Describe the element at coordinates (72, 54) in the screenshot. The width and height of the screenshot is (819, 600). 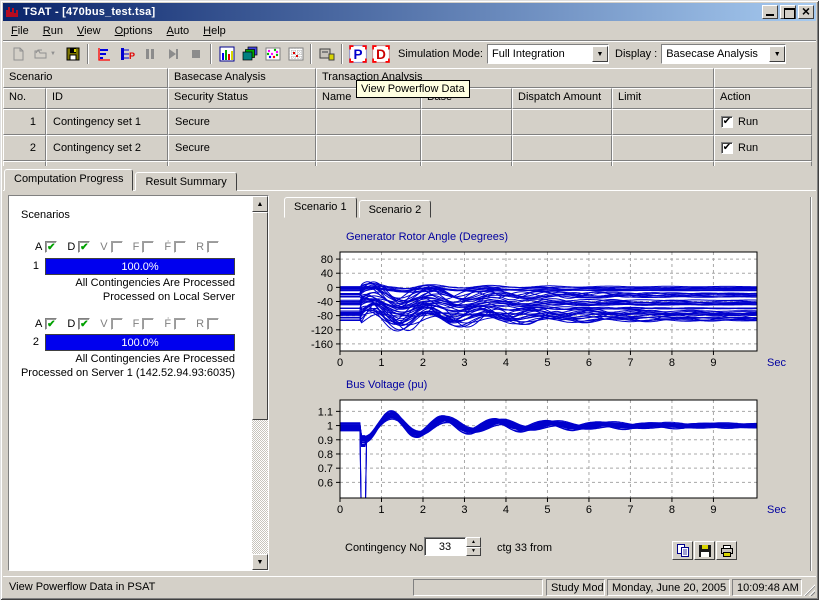
I see `save-button` at that location.